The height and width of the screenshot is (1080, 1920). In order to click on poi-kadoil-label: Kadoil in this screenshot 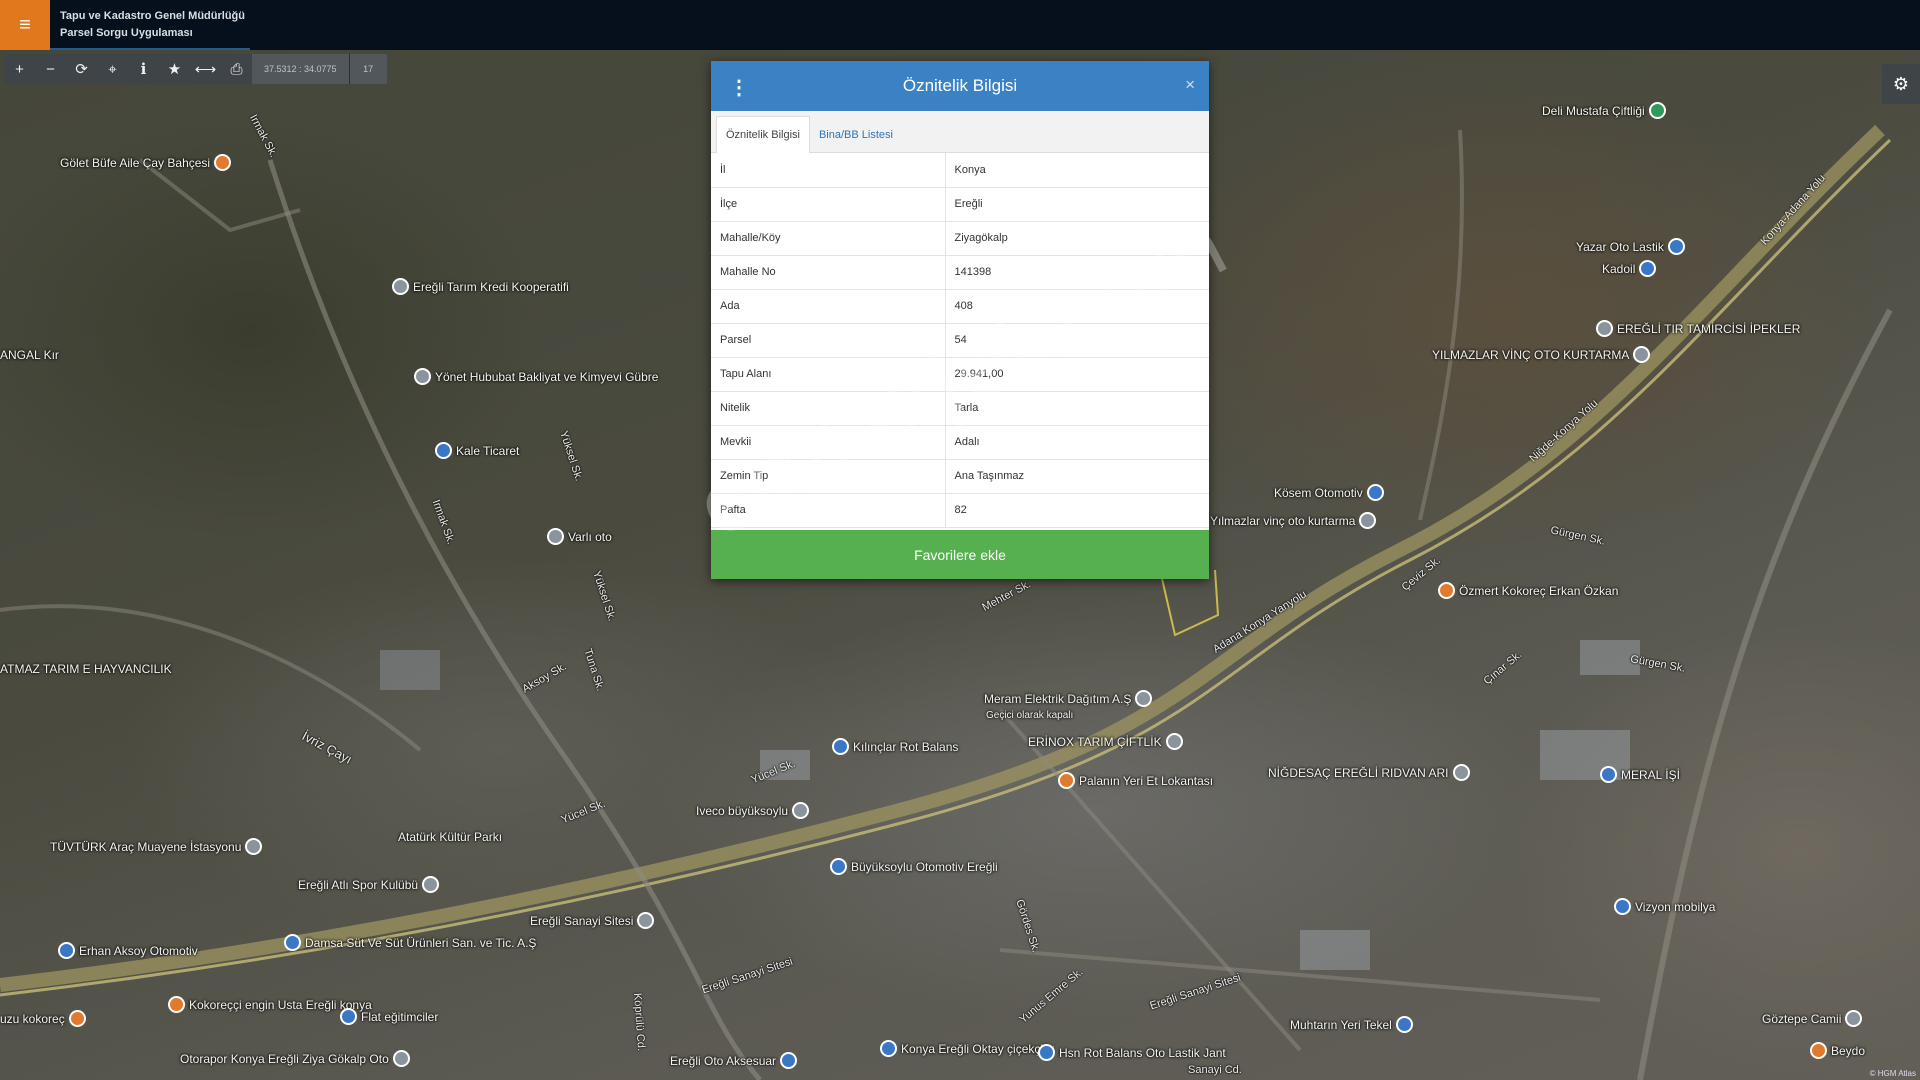, I will do `click(1619, 268)`.